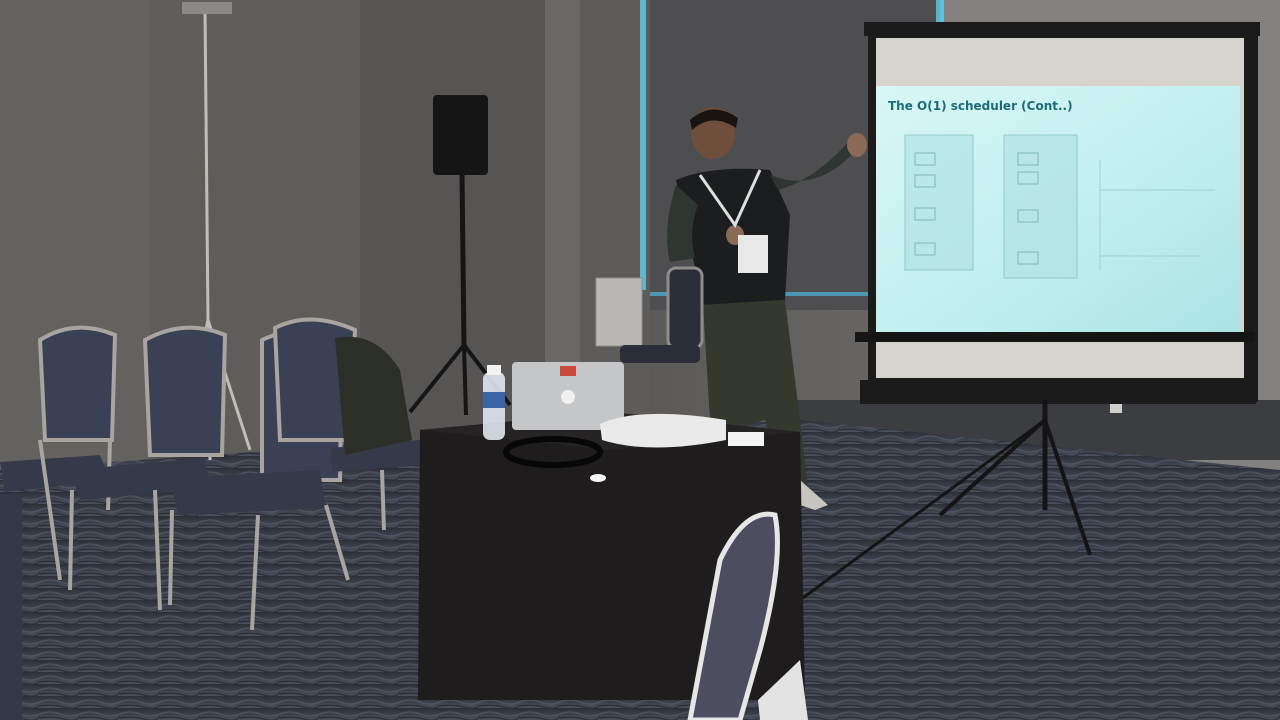  What do you see at coordinates (619, 312) in the screenshot?
I see `wall-panel` at bounding box center [619, 312].